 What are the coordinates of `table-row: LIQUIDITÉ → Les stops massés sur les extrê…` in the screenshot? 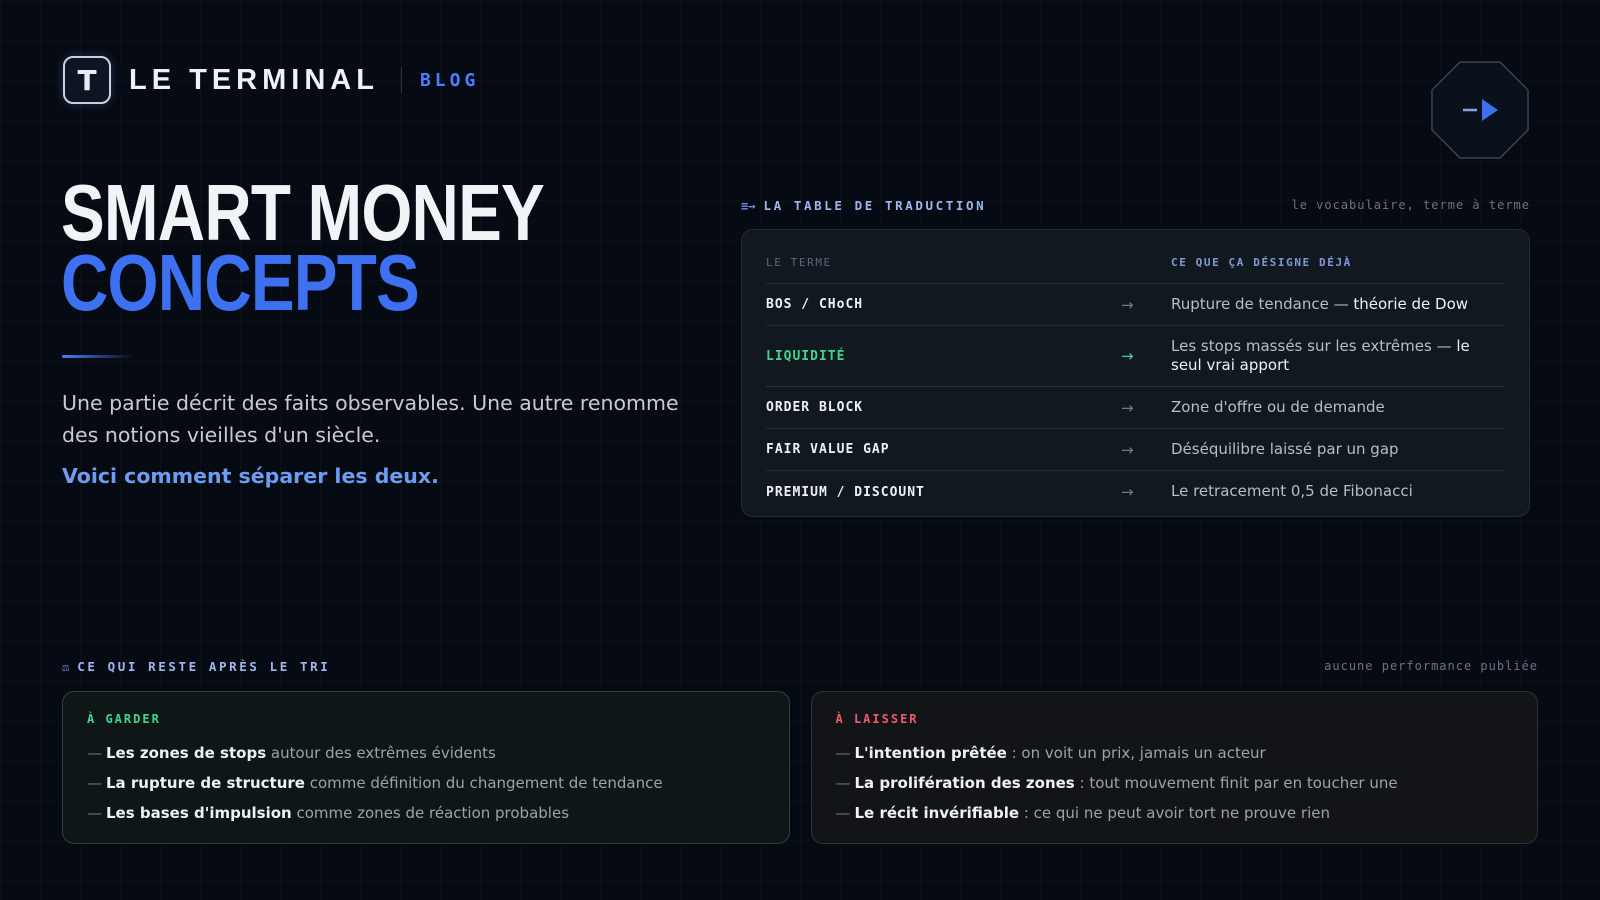 It's located at (1135, 356).